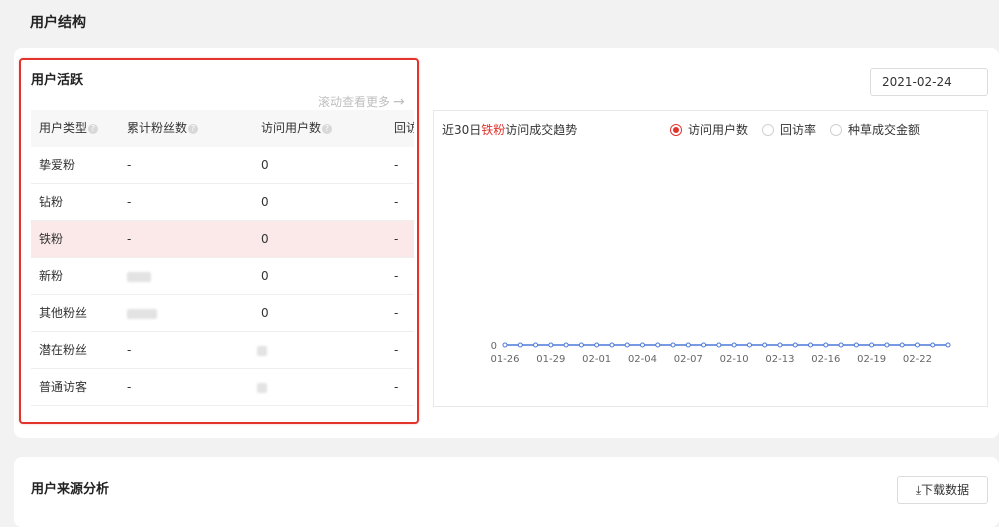  I want to click on user-source-title: 用户来源分析, so click(70, 489).